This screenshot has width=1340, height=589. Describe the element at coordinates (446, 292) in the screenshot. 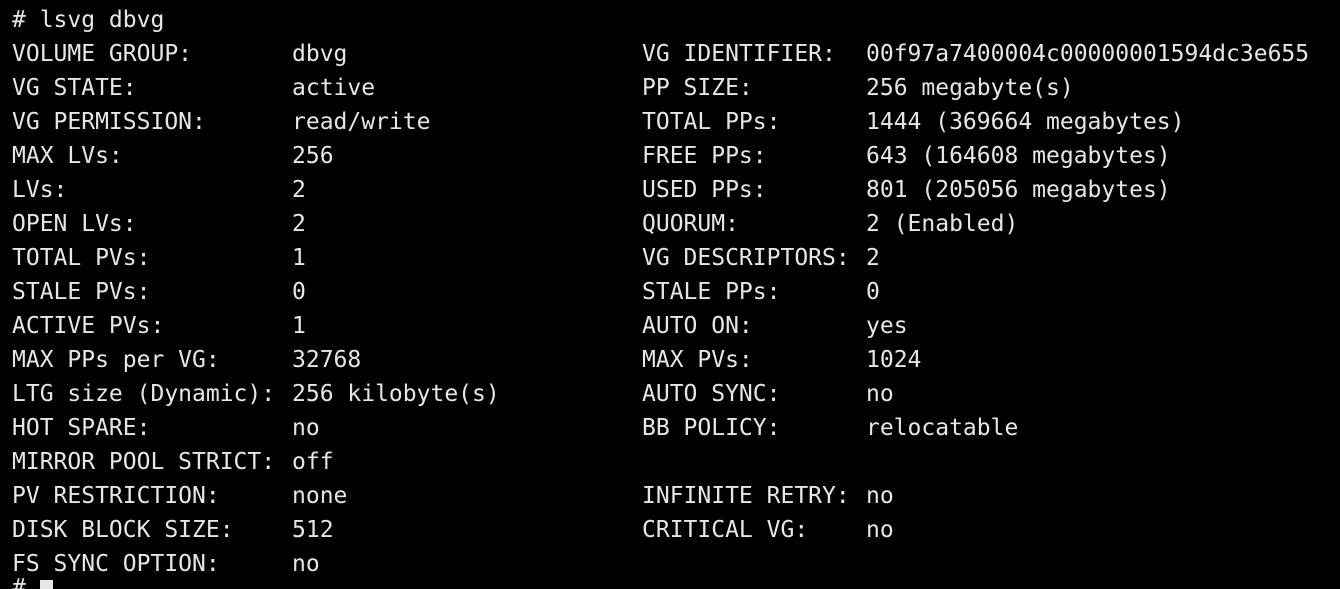

I see `output-row: STALE PVs: 0 STALE PPs: 0` at that location.